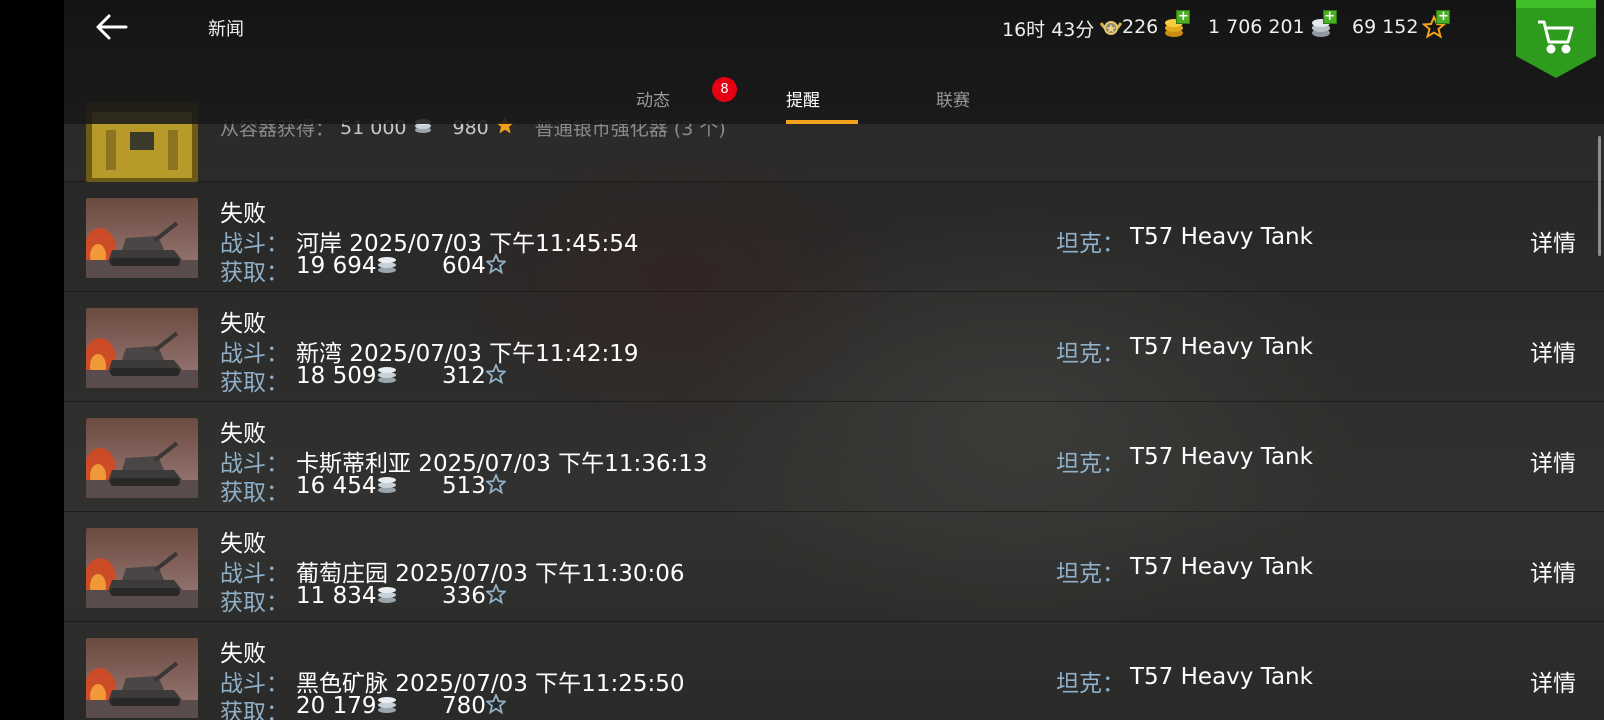 This screenshot has height=720, width=1604. I want to click on earned-silver-value: 20 179, so click(336, 706).